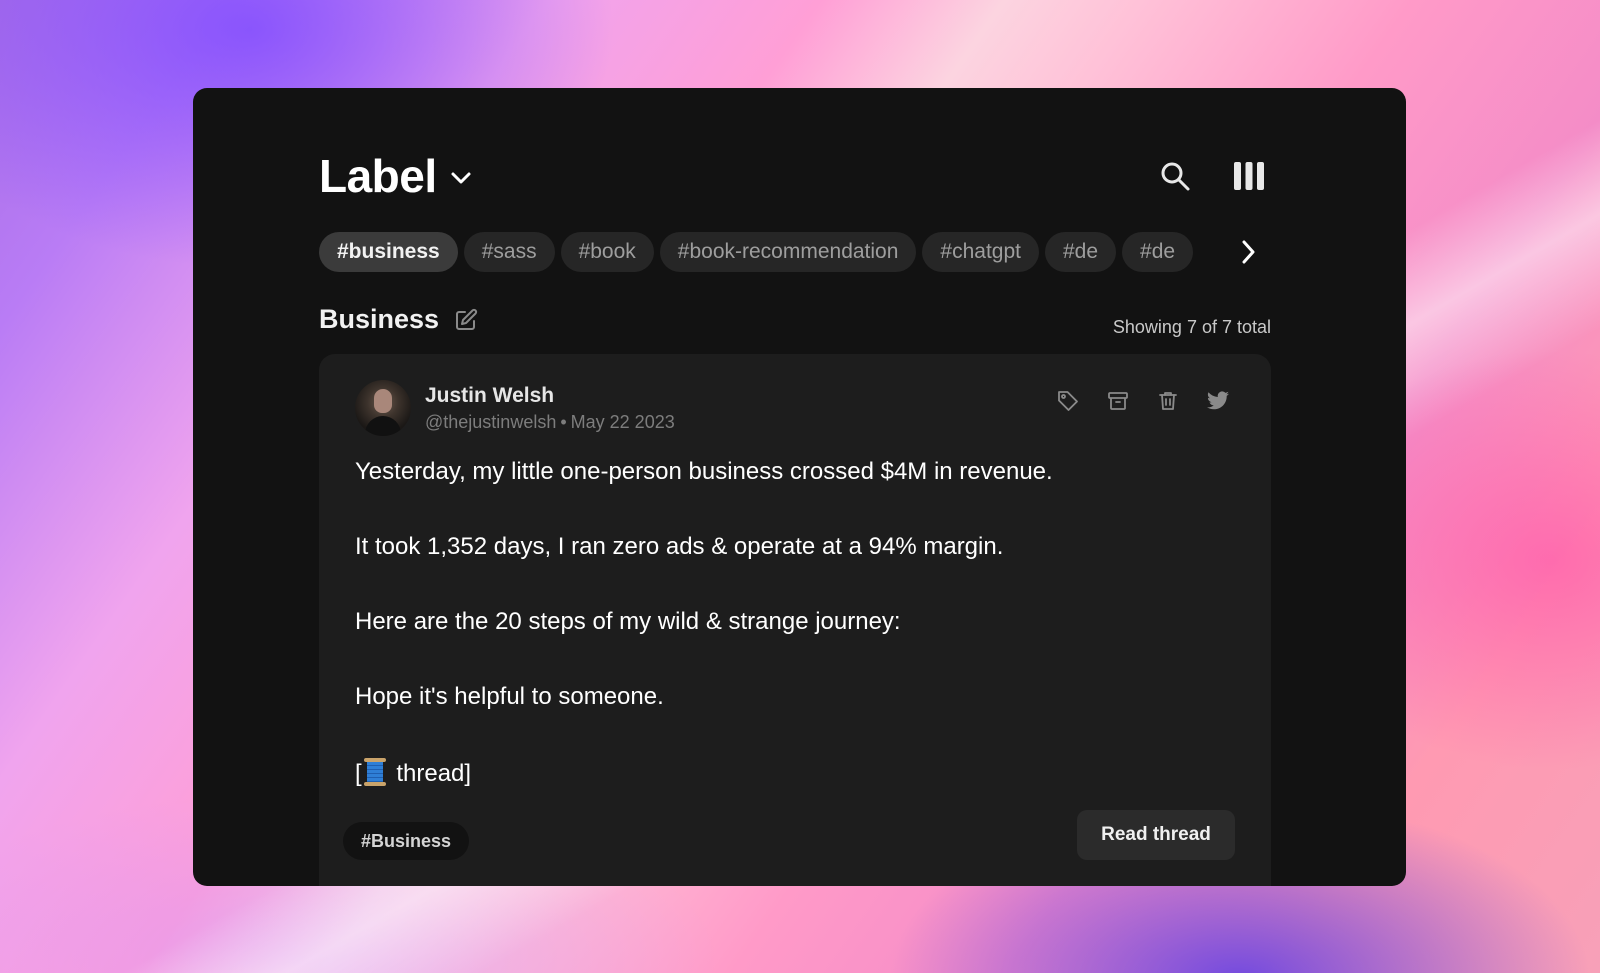  What do you see at coordinates (1248, 252) in the screenshot?
I see `chevron-right-icon` at bounding box center [1248, 252].